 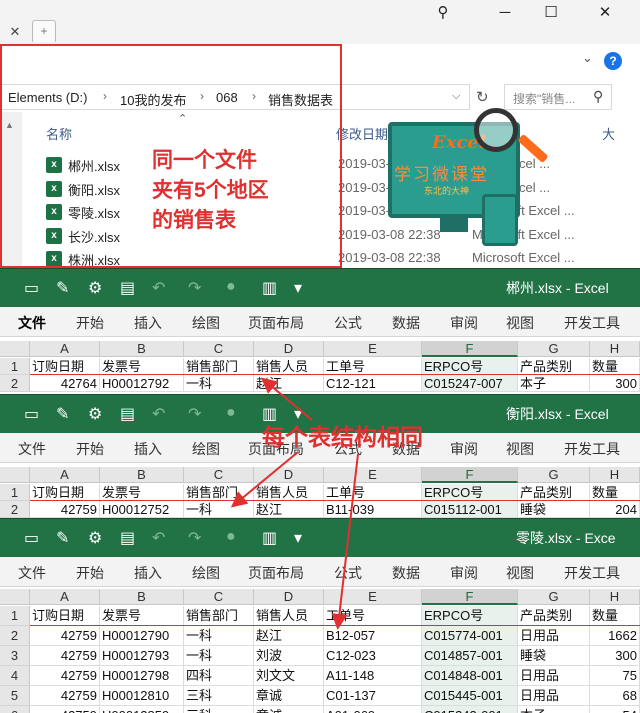 I want to click on arrow-to-chenzhou, so click(x=286, y=399).